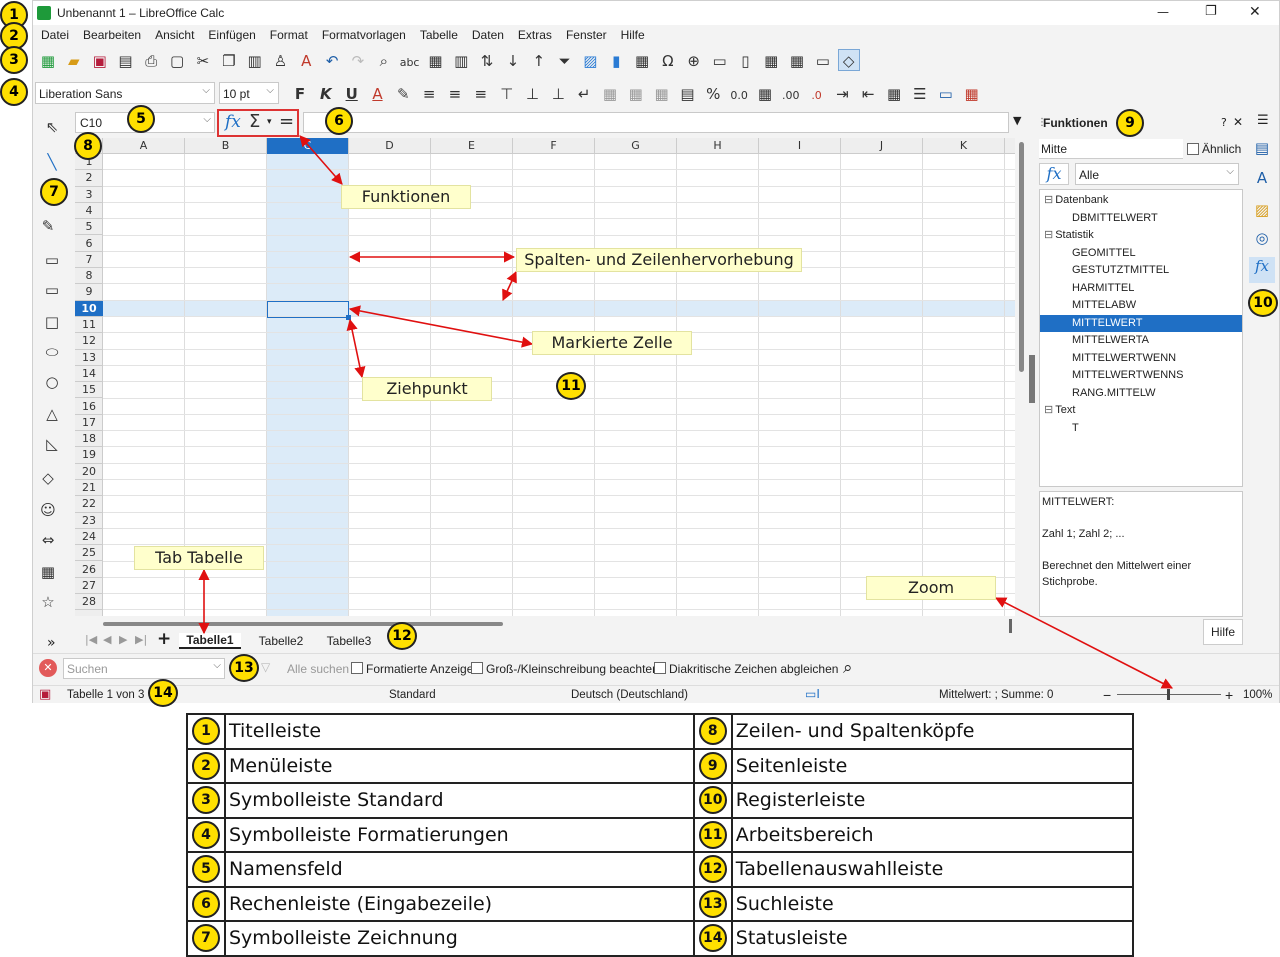  What do you see at coordinates (1141, 270) in the screenshot?
I see `tree-function-item: GESTUTZTMITTEL` at bounding box center [1141, 270].